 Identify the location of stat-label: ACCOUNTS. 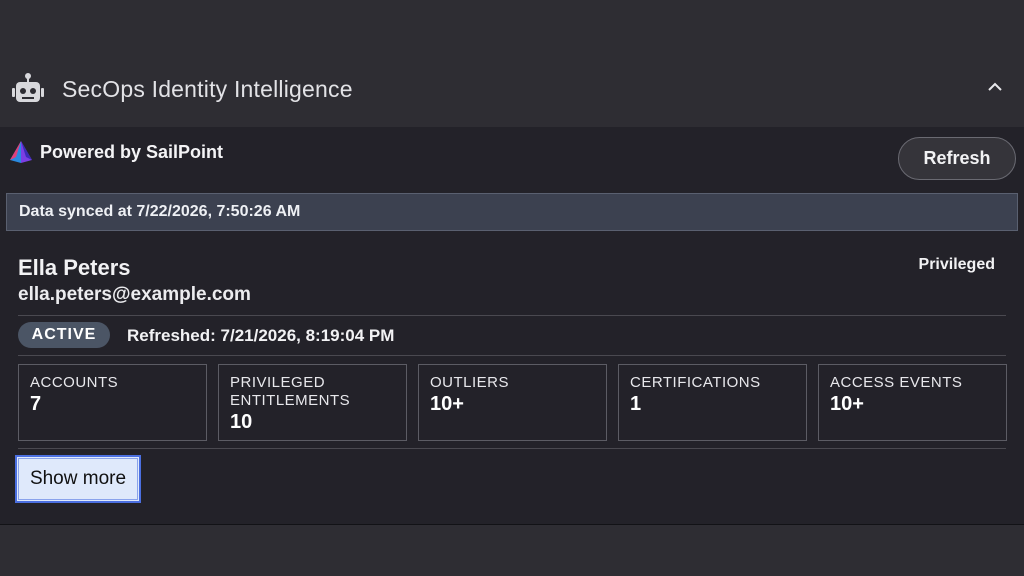
(74, 382).